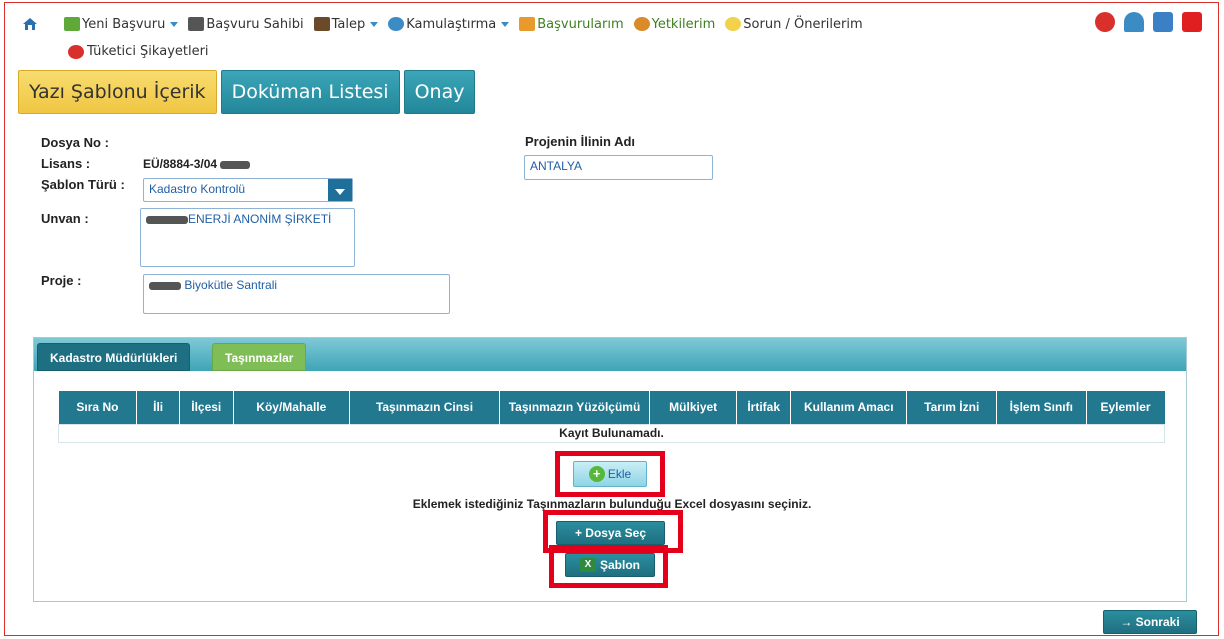 Image resolution: width=1224 pixels, height=639 pixels. Describe the element at coordinates (803, 24) in the screenshot. I see `nav-label: Sorun / Önerilerim` at that location.